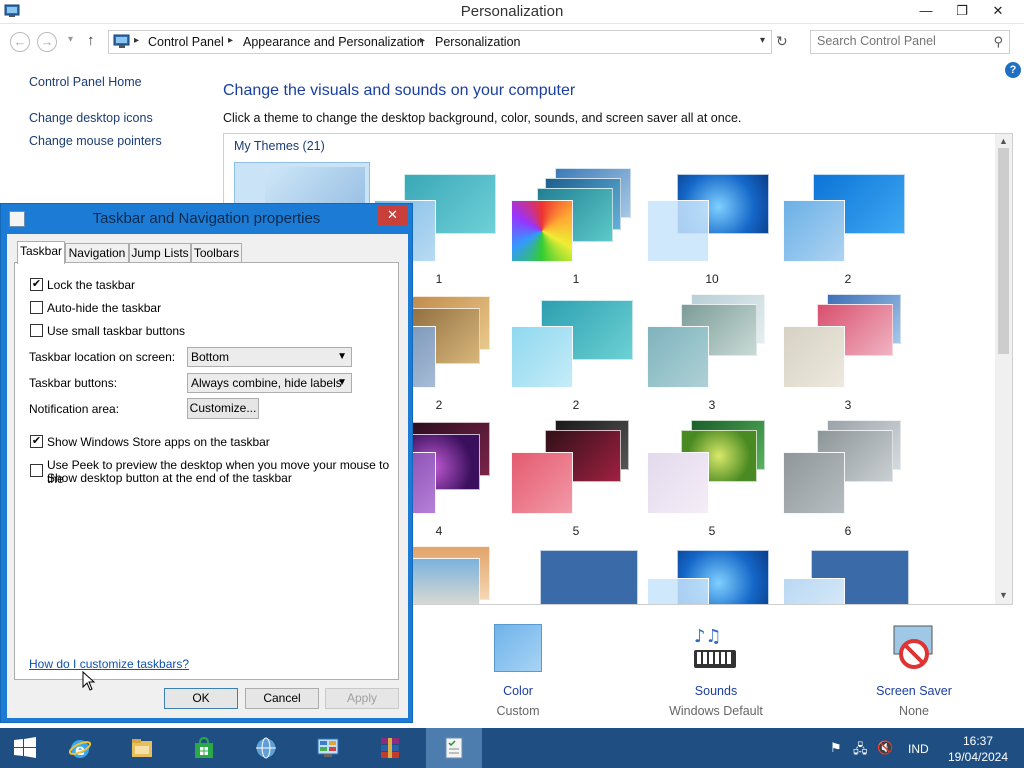 This screenshot has height=768, width=1024. Describe the element at coordinates (210, 357) in the screenshot. I see `location-value: Bottom` at that location.